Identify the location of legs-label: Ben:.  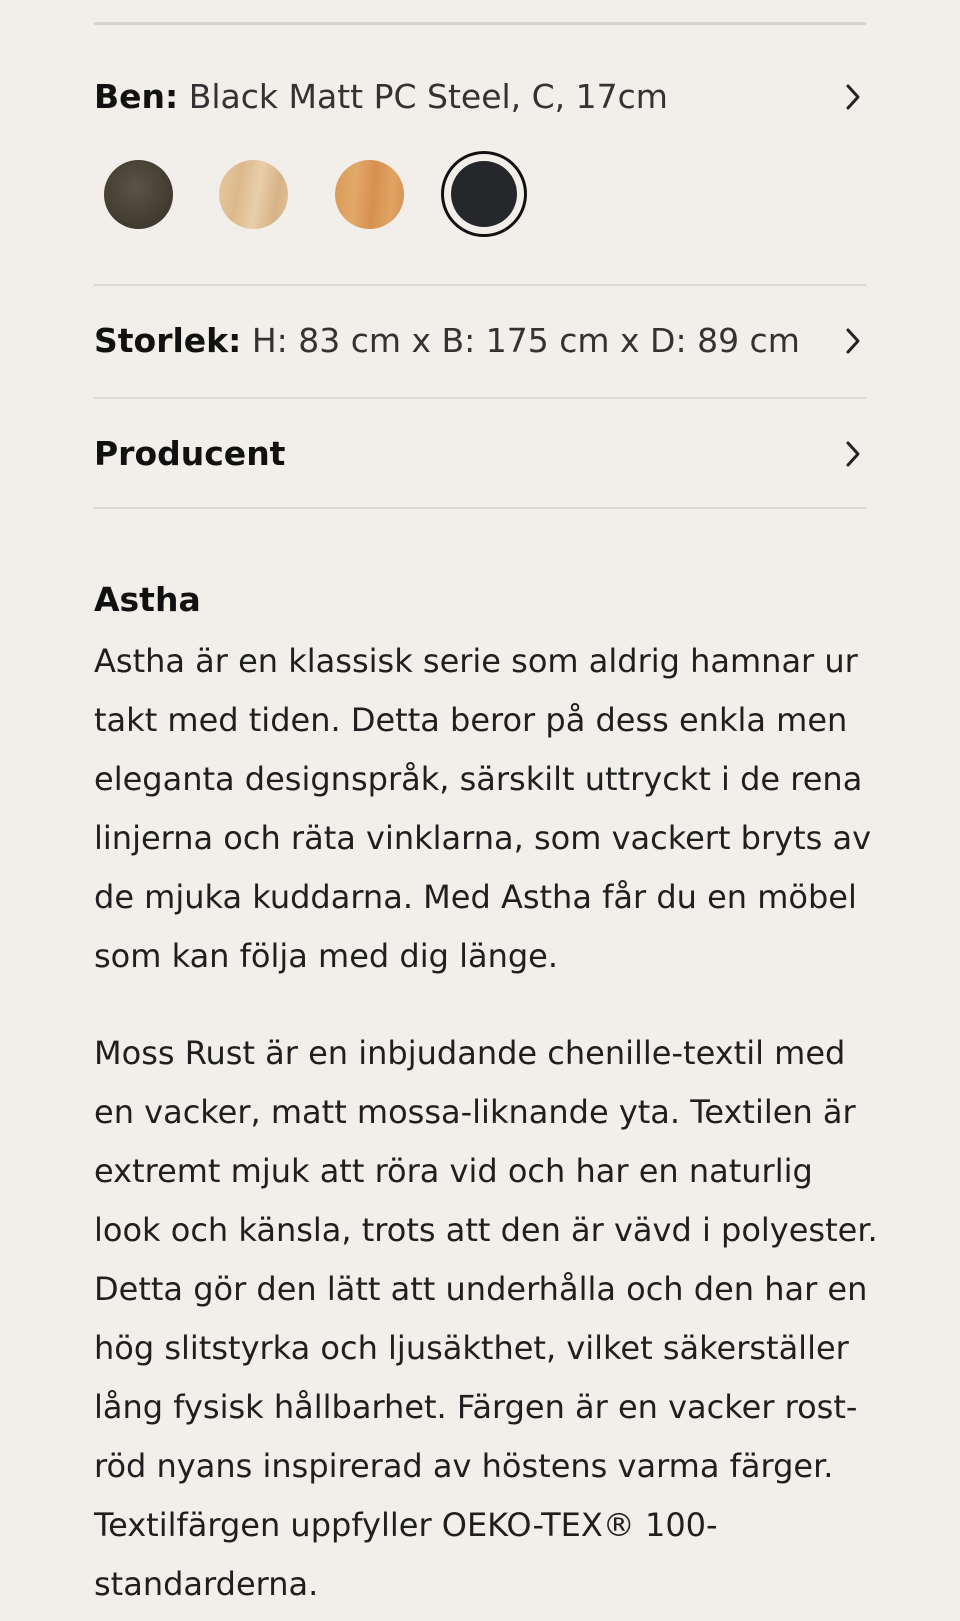
(136, 96).